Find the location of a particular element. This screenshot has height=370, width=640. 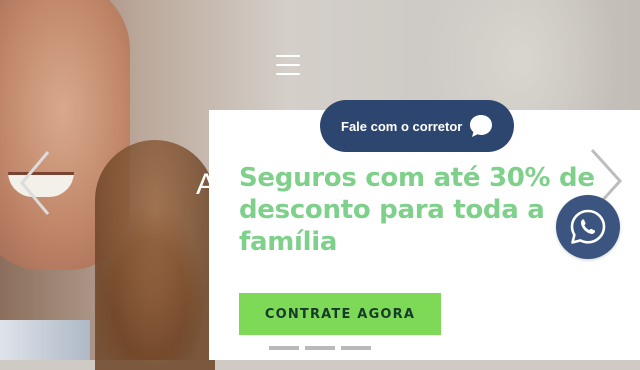

contrate-agora-button: CONTRATE AGORA is located at coordinates (340, 314).